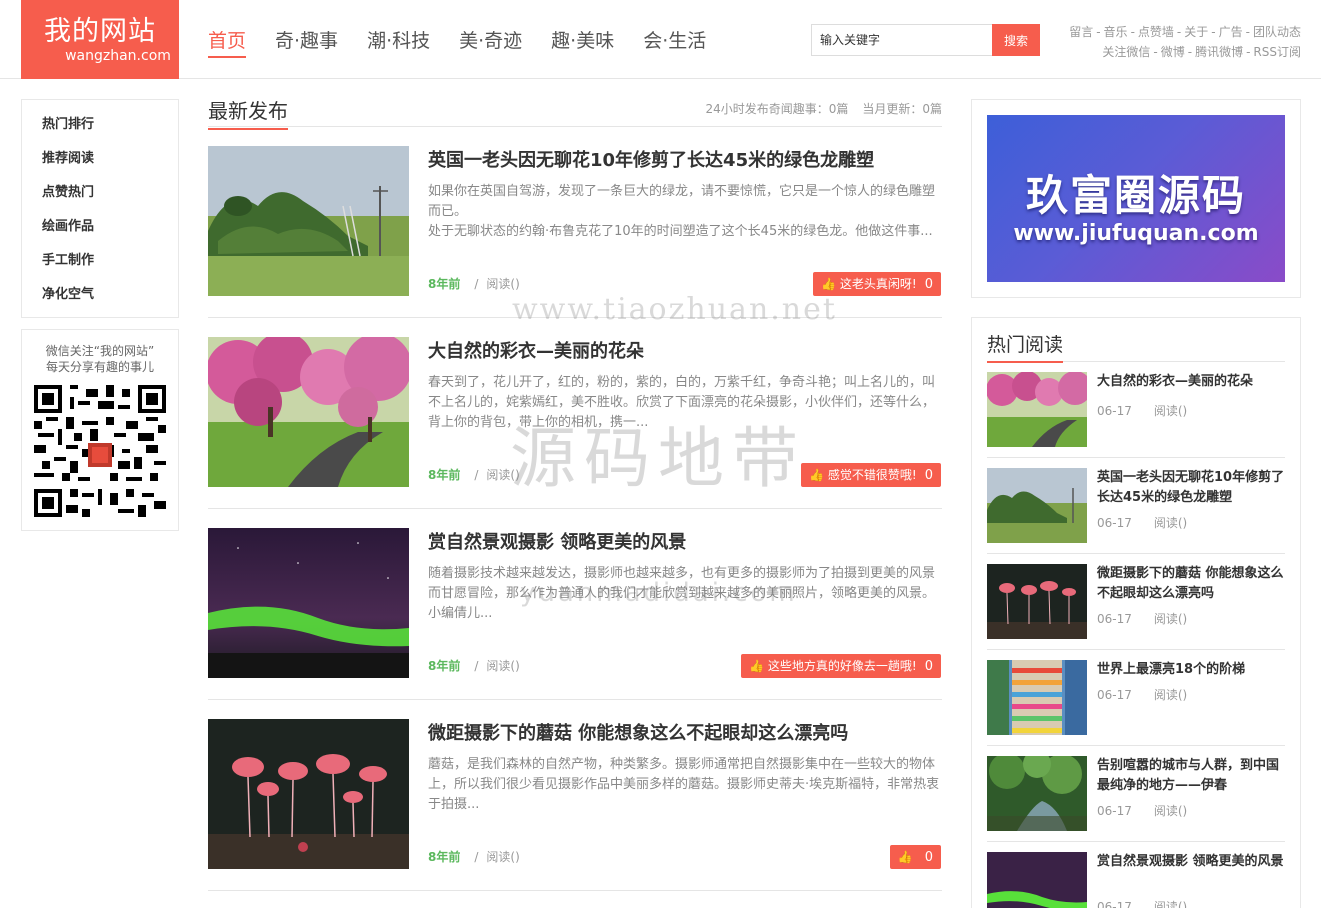  What do you see at coordinates (1116, 32) in the screenshot?
I see `link-music: 音乐` at bounding box center [1116, 32].